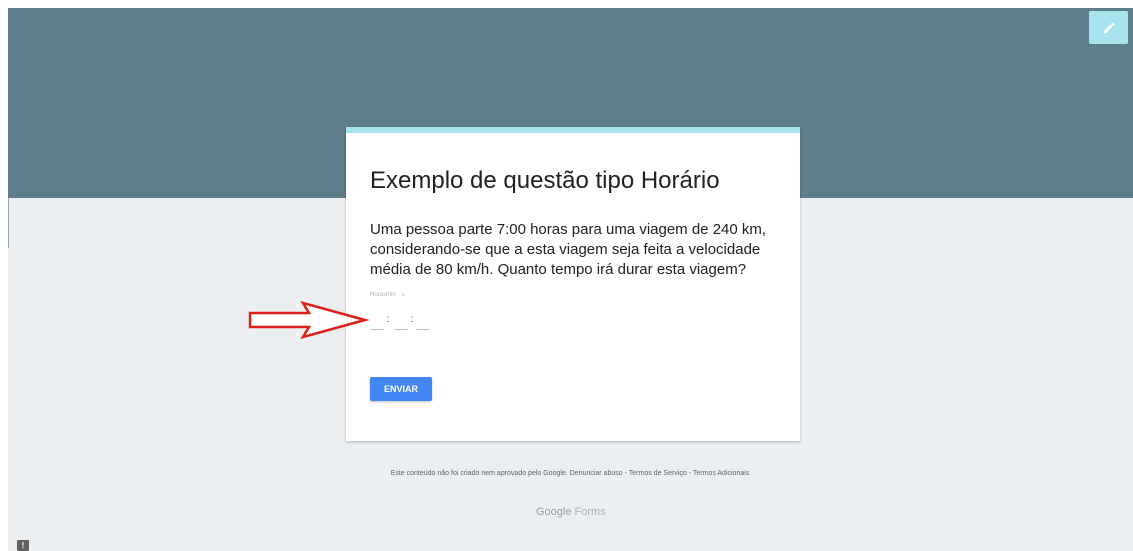 This screenshot has width=1133, height=551. I want to click on seconds-label: s, so click(403, 295).